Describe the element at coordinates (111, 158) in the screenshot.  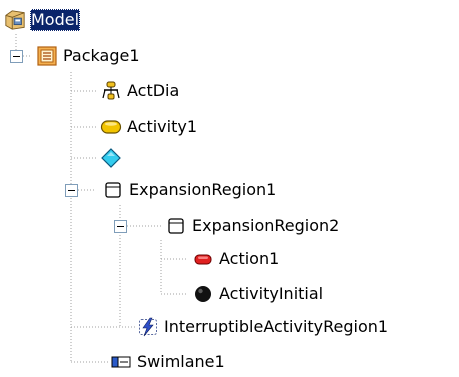
I see `decision-node-icon` at that location.